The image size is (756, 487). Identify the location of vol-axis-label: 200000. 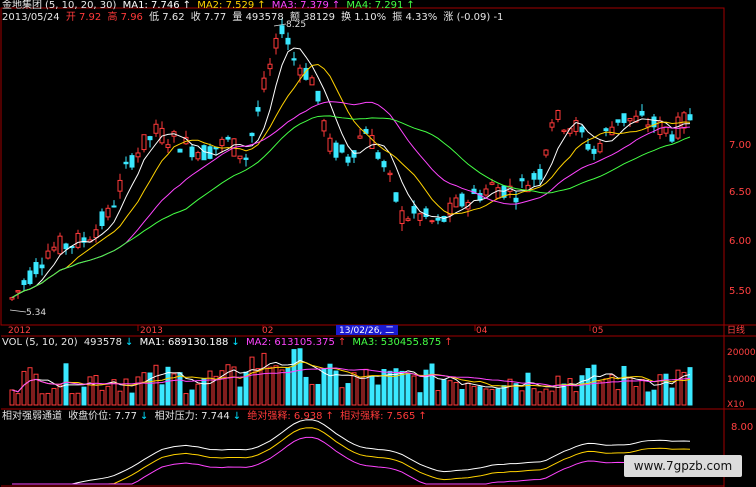
(741, 353).